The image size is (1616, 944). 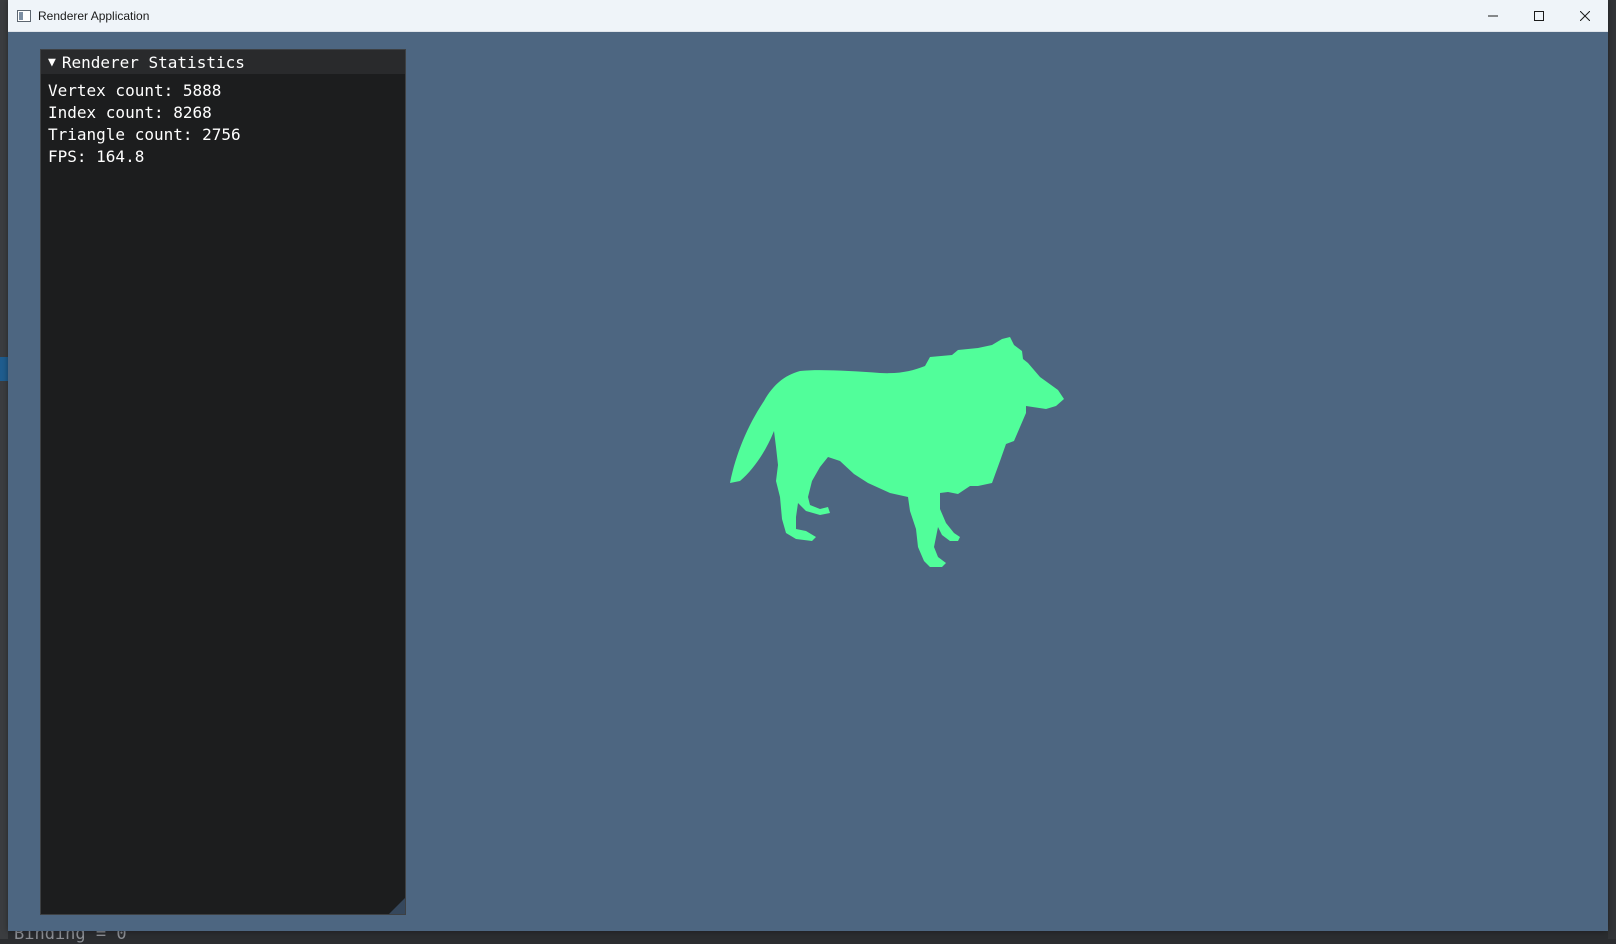 I want to click on stat-fps: FPS: 164.8, so click(x=96, y=156).